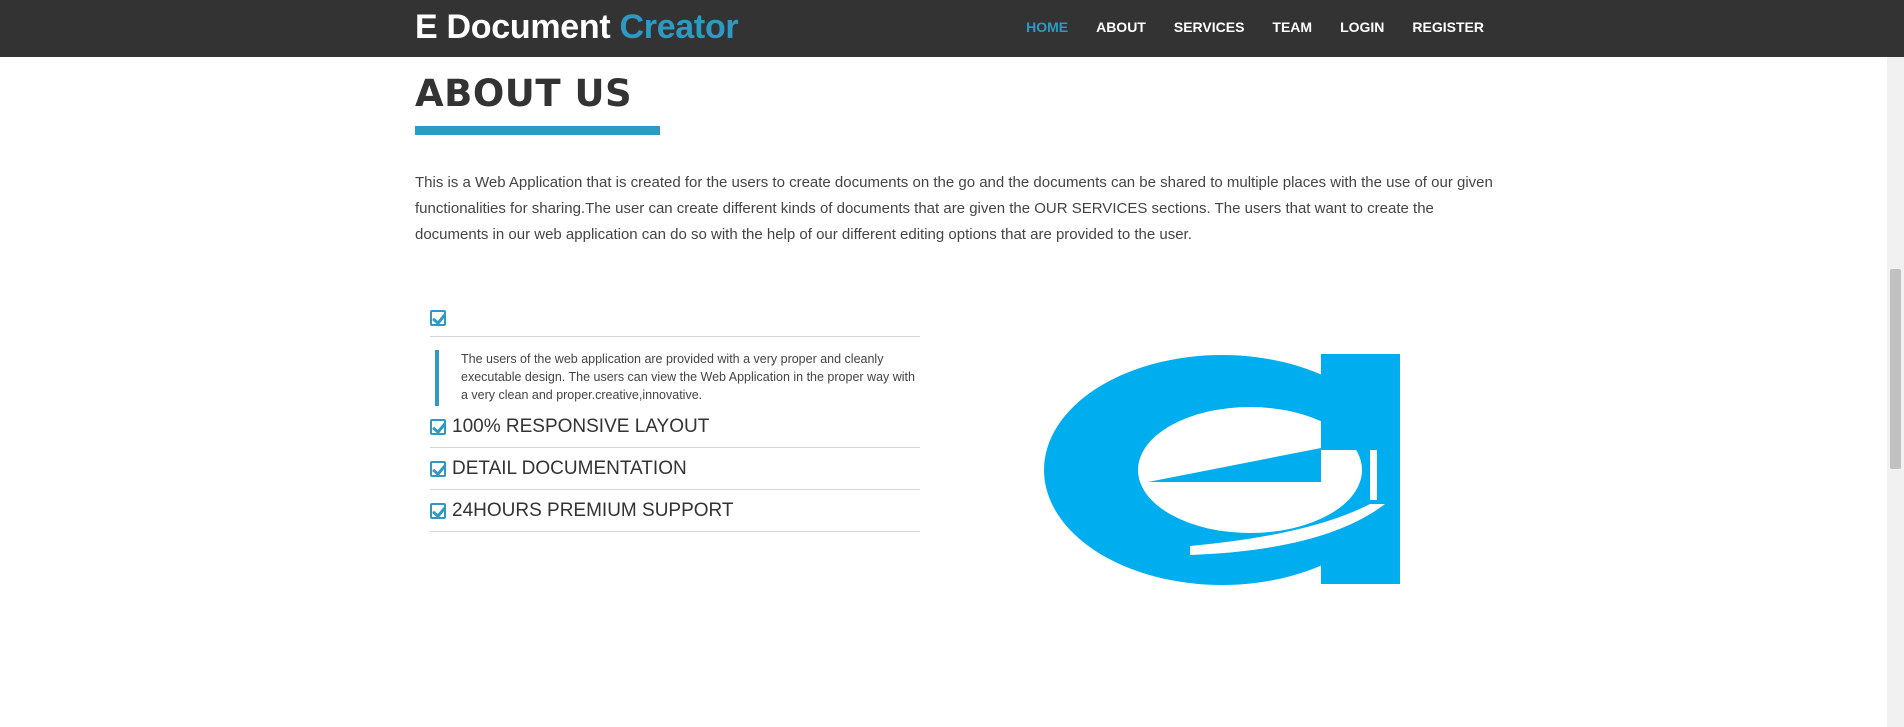  What do you see at coordinates (1362, 27) in the screenshot?
I see `nav-link-login: LOGIN` at bounding box center [1362, 27].